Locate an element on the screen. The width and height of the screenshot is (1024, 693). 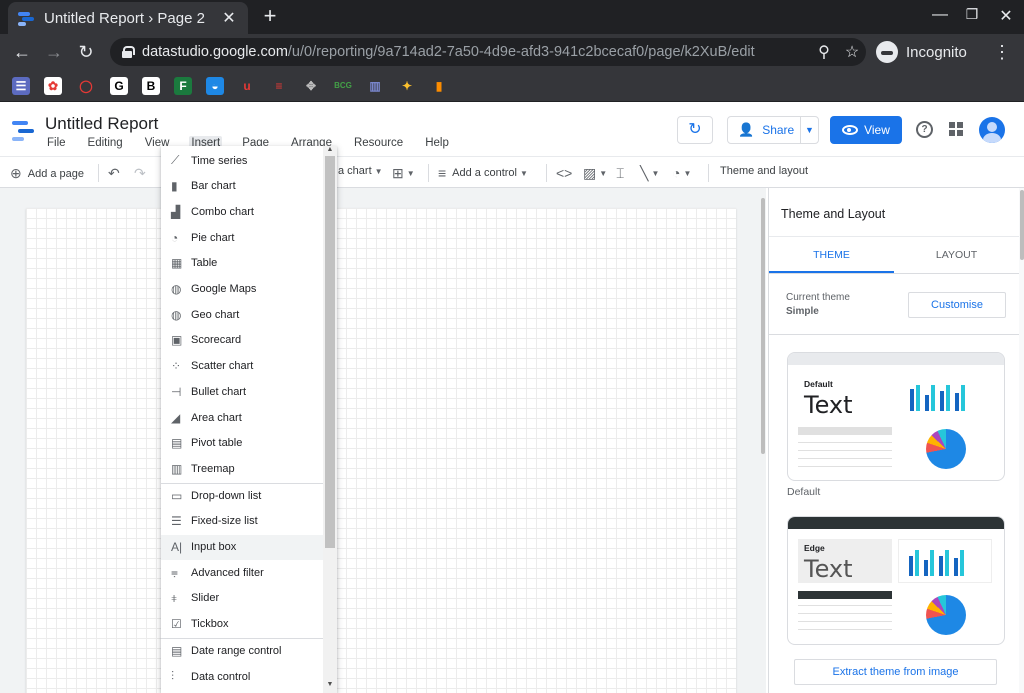
chevron-down-icon: ▼ is located at coordinates (524, 173).